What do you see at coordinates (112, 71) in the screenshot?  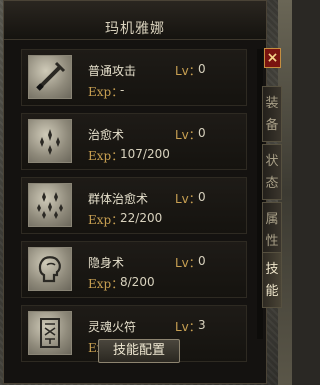 I see `skill-name: 普通攻击` at bounding box center [112, 71].